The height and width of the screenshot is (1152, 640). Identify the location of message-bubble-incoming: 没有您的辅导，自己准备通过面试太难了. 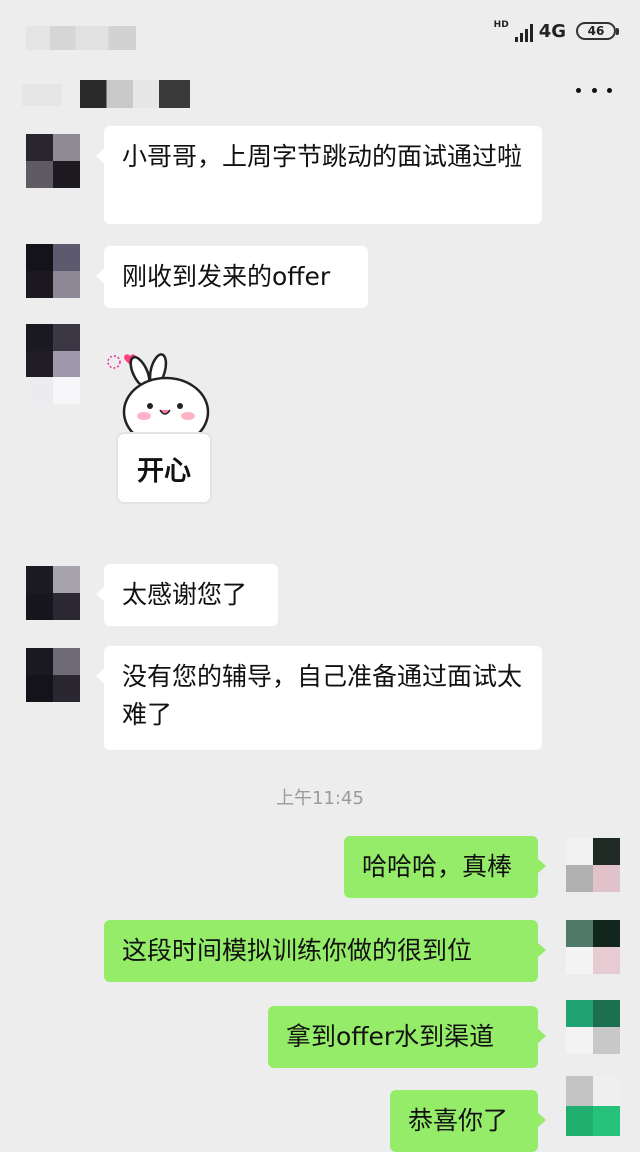
(319, 698).